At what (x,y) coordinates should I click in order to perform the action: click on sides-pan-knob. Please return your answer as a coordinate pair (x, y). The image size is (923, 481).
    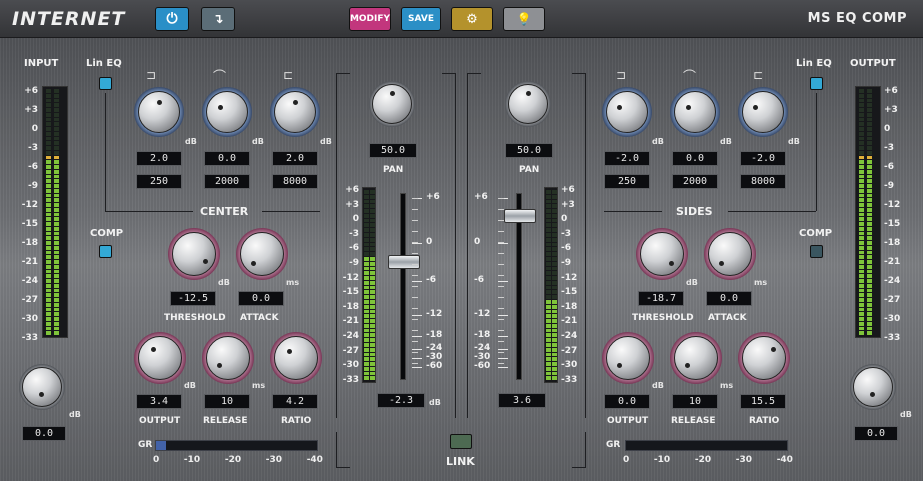
    Looking at the image, I should click on (528, 104).